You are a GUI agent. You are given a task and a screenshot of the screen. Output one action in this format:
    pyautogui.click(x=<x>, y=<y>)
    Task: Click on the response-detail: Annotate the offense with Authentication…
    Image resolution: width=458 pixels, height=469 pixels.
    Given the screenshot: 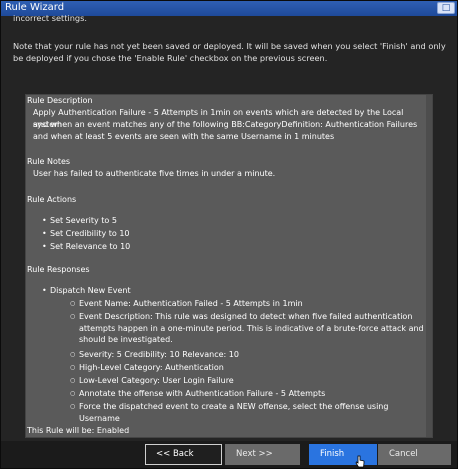 What is the action you would take?
    pyautogui.click(x=247, y=394)
    